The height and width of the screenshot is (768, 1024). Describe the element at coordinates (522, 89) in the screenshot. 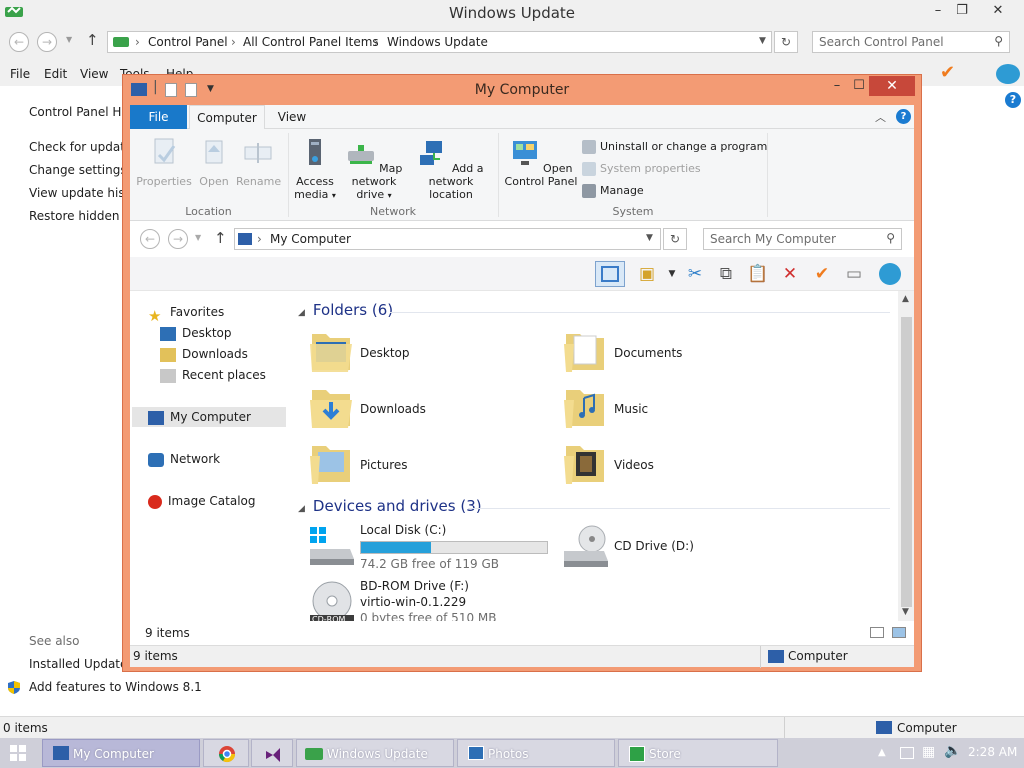

I see `window-titlebar: | ▼ My Computer – ☐ ✕` at that location.